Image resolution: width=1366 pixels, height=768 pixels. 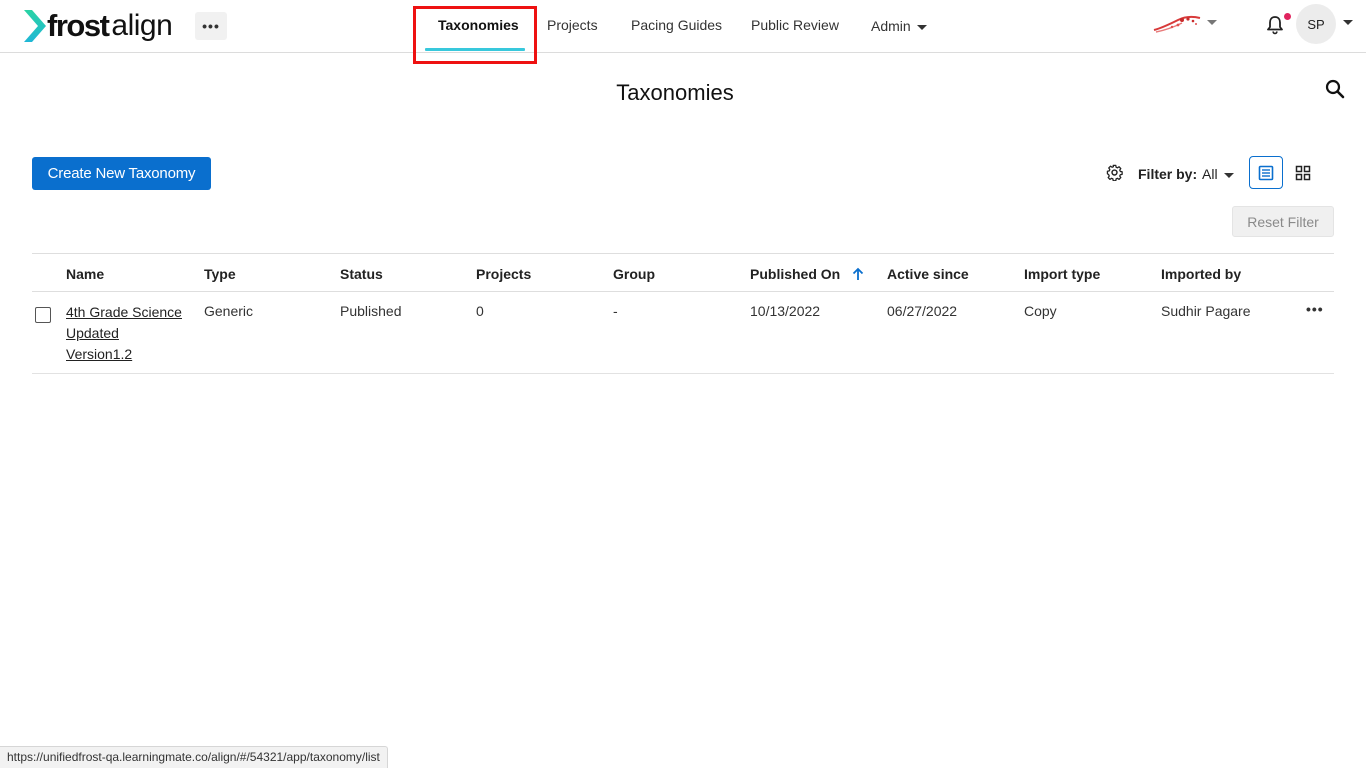 What do you see at coordinates (43, 315) in the screenshot?
I see `row-checkbox` at bounding box center [43, 315].